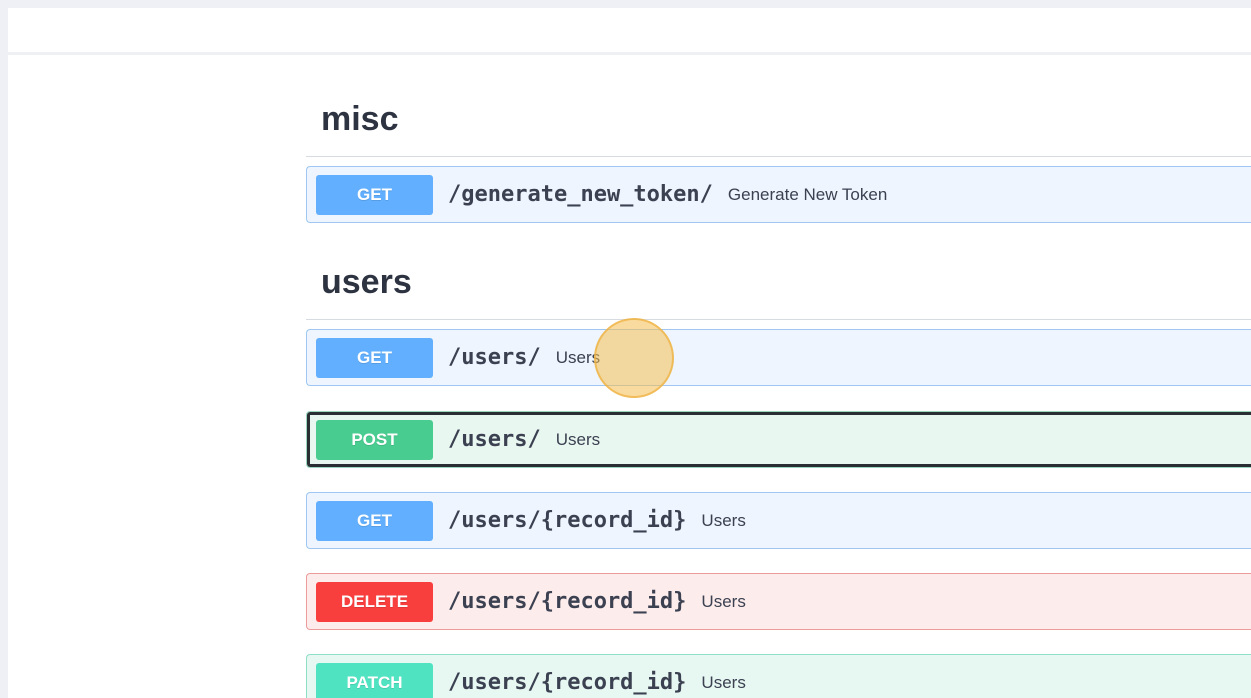 This screenshot has width=1251, height=698. What do you see at coordinates (374, 680) in the screenshot?
I see `method-badge-patch: PATCH` at bounding box center [374, 680].